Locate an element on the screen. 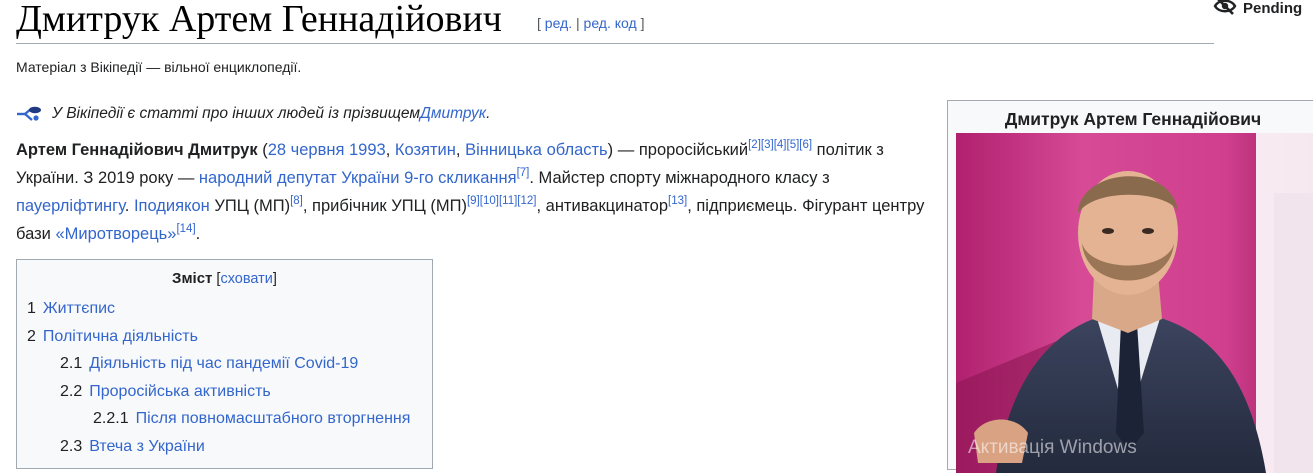 The height and width of the screenshot is (473, 1313). toc-toggle: [сховати] is located at coordinates (244, 279).